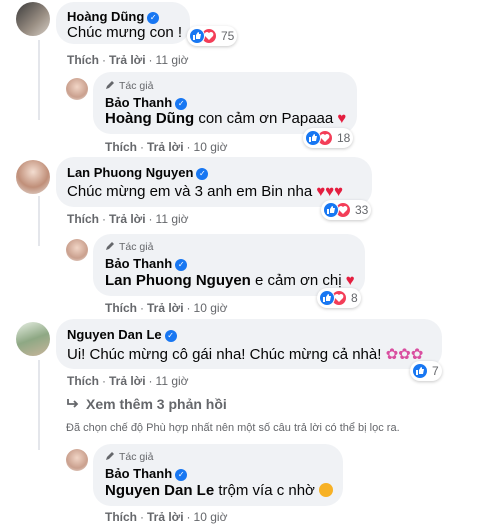 The width and height of the screenshot is (502, 524). I want to click on view-more-replies-link: Xem thêm 3 phản hồi, so click(146, 404).